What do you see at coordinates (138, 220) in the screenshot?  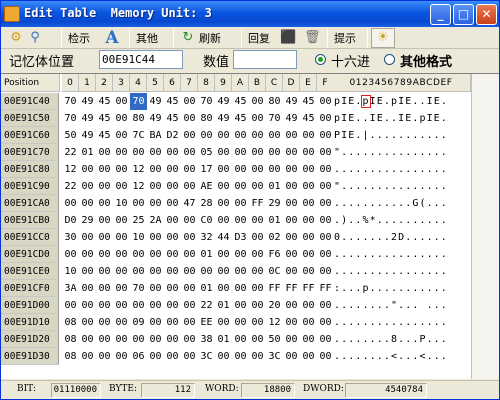 I see `byte-cell: 25` at bounding box center [138, 220].